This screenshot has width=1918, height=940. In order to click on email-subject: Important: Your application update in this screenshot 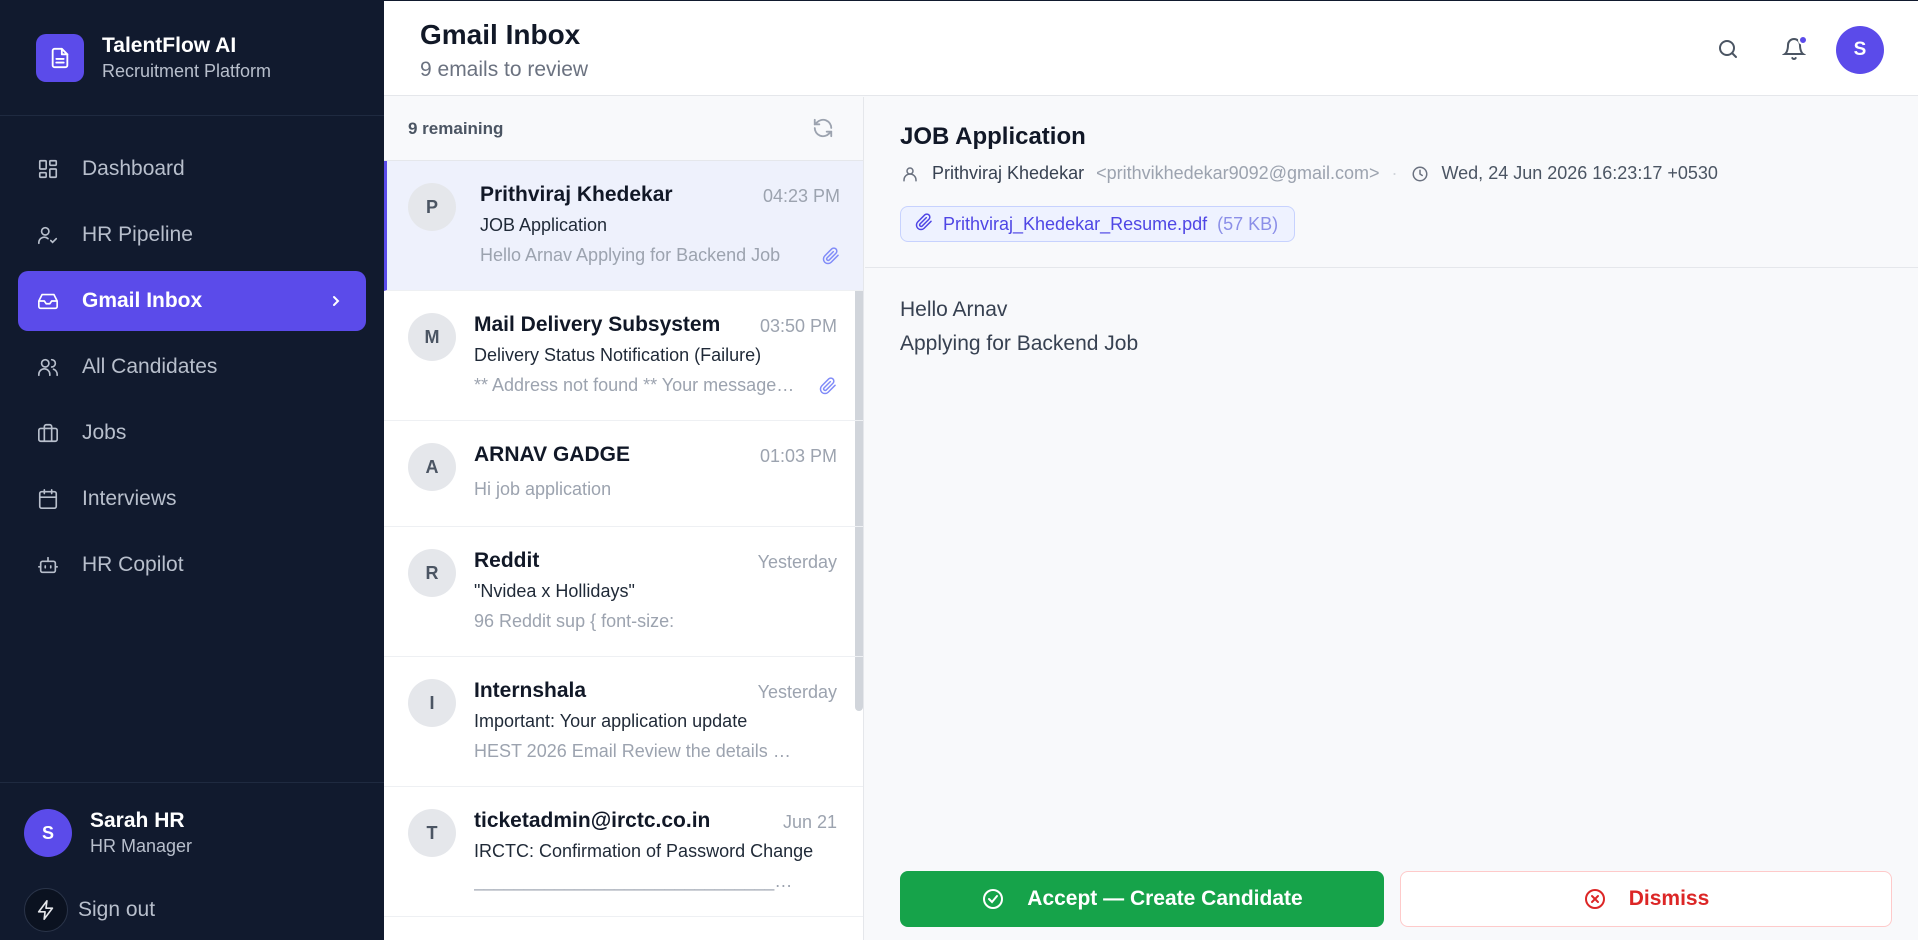, I will do `click(611, 721)`.